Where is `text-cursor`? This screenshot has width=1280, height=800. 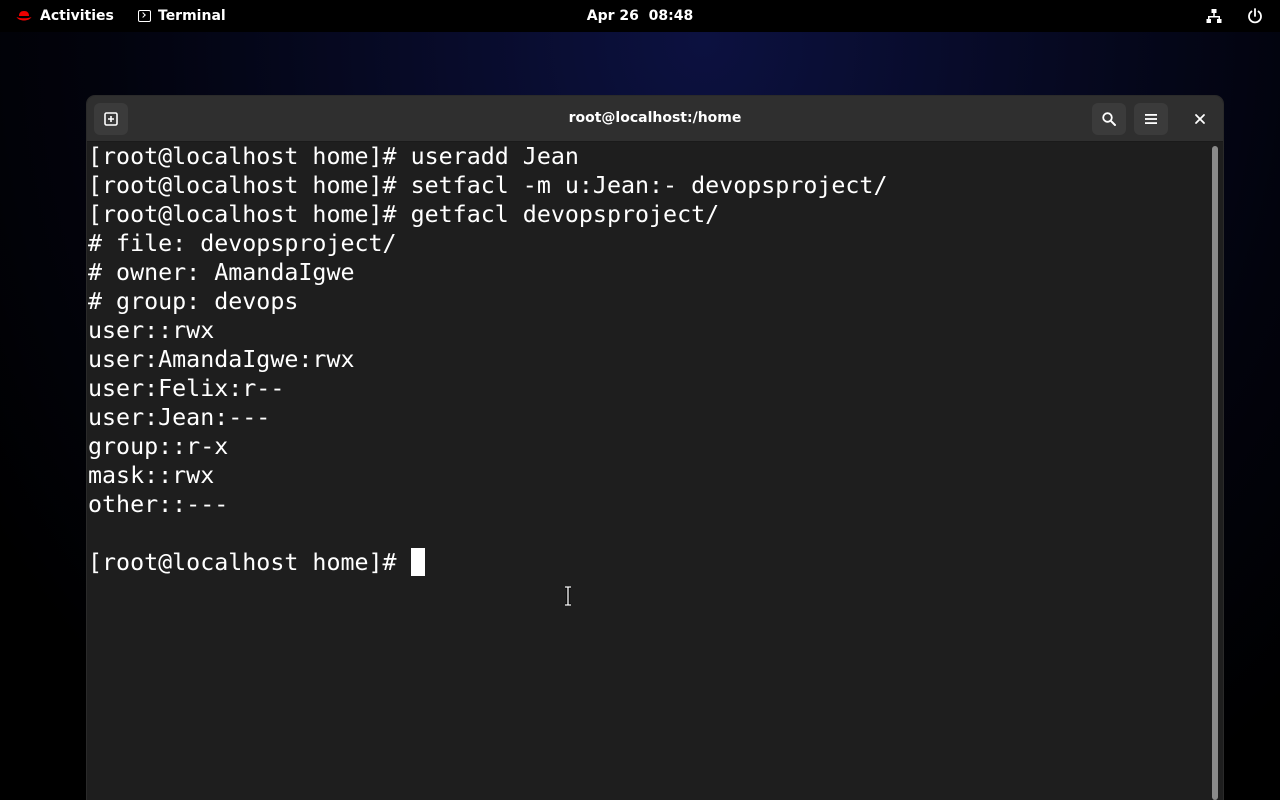
text-cursor is located at coordinates (417, 562).